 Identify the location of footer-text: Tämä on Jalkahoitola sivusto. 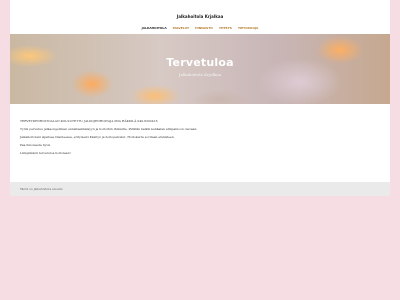
(41, 189).